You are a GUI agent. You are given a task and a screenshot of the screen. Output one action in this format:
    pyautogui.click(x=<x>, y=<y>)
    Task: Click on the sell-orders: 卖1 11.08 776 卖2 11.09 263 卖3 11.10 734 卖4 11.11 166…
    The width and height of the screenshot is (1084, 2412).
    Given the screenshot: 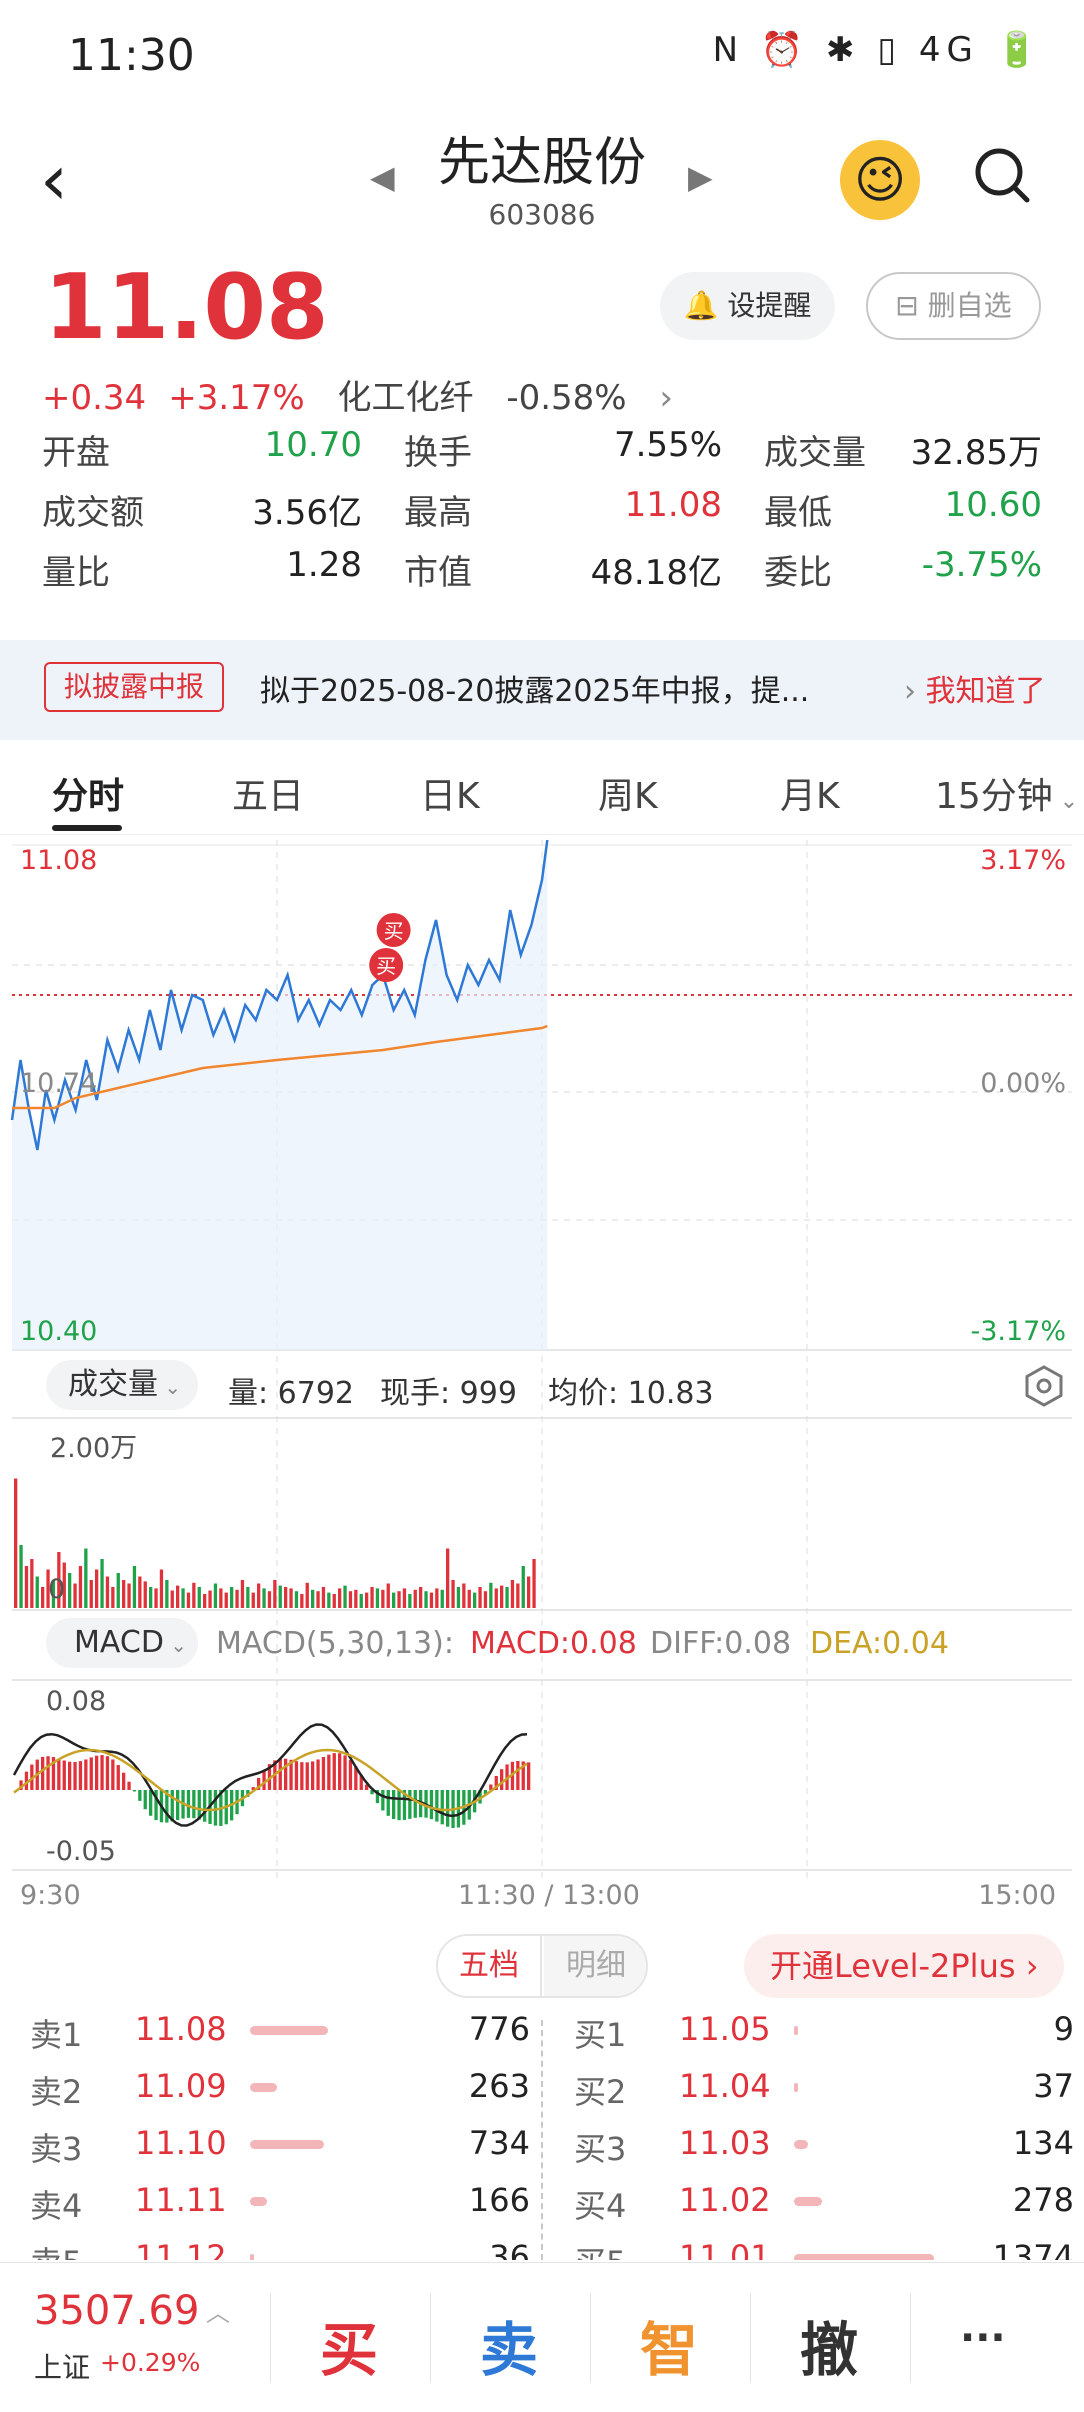 What is the action you would take?
    pyautogui.click(x=280, y=2130)
    